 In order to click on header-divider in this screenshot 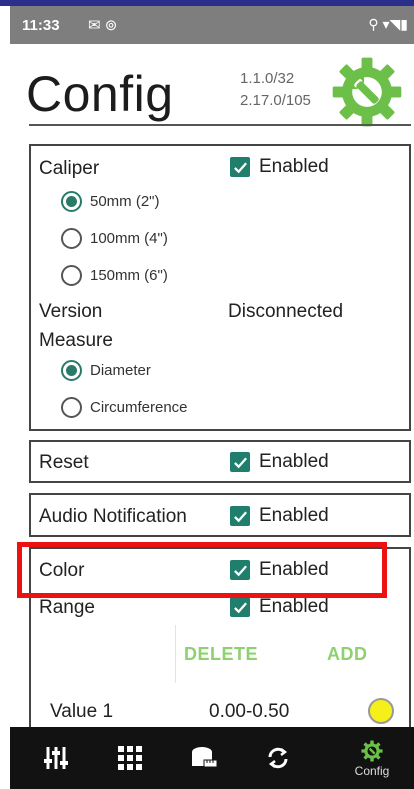, I will do `click(220, 125)`.